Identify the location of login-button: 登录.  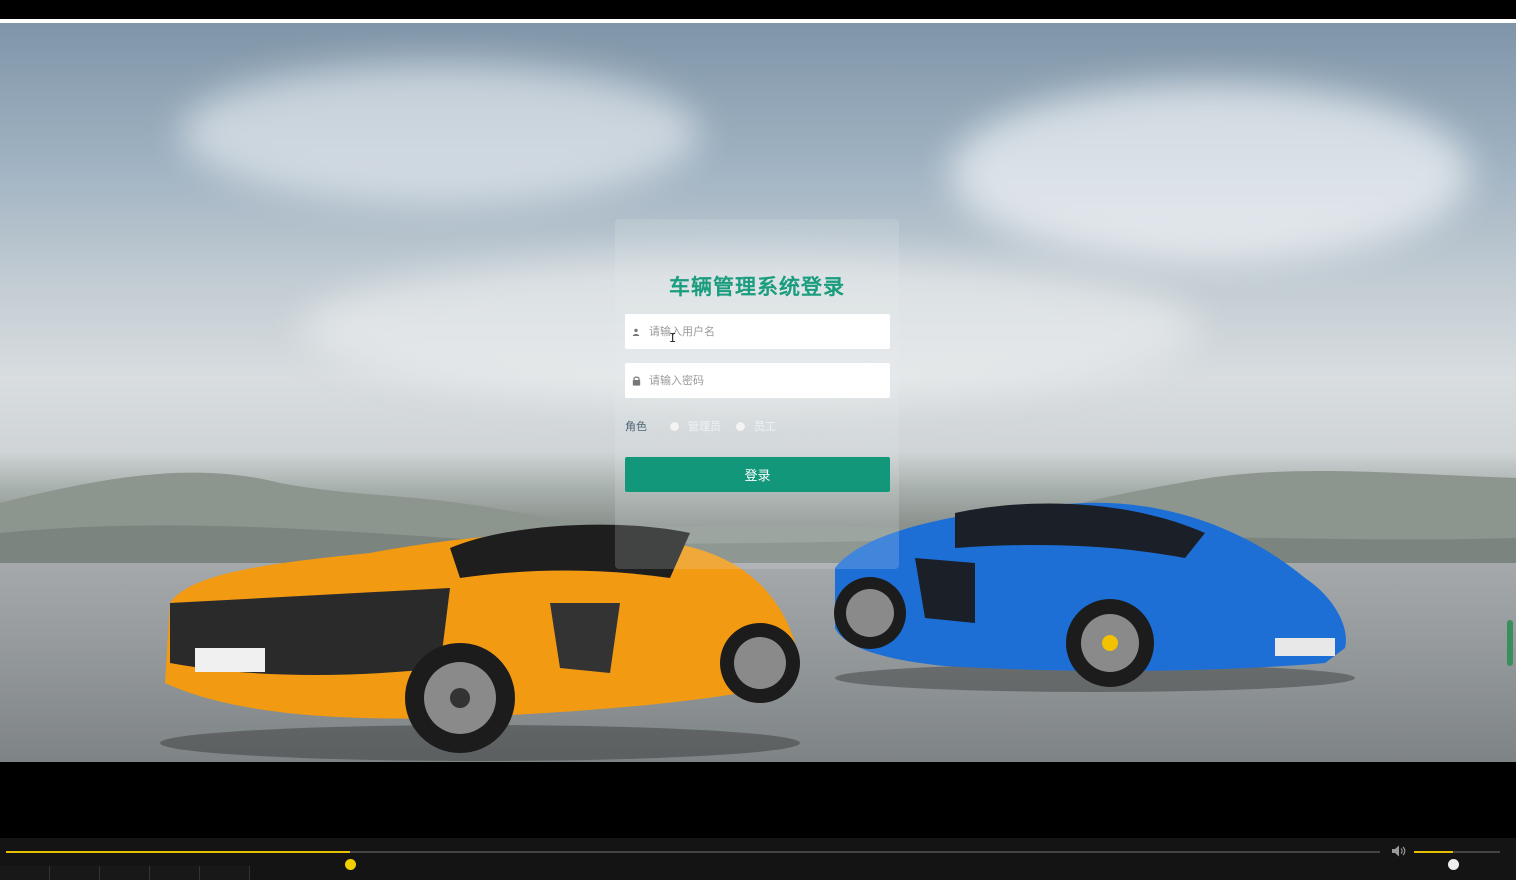
(757, 474).